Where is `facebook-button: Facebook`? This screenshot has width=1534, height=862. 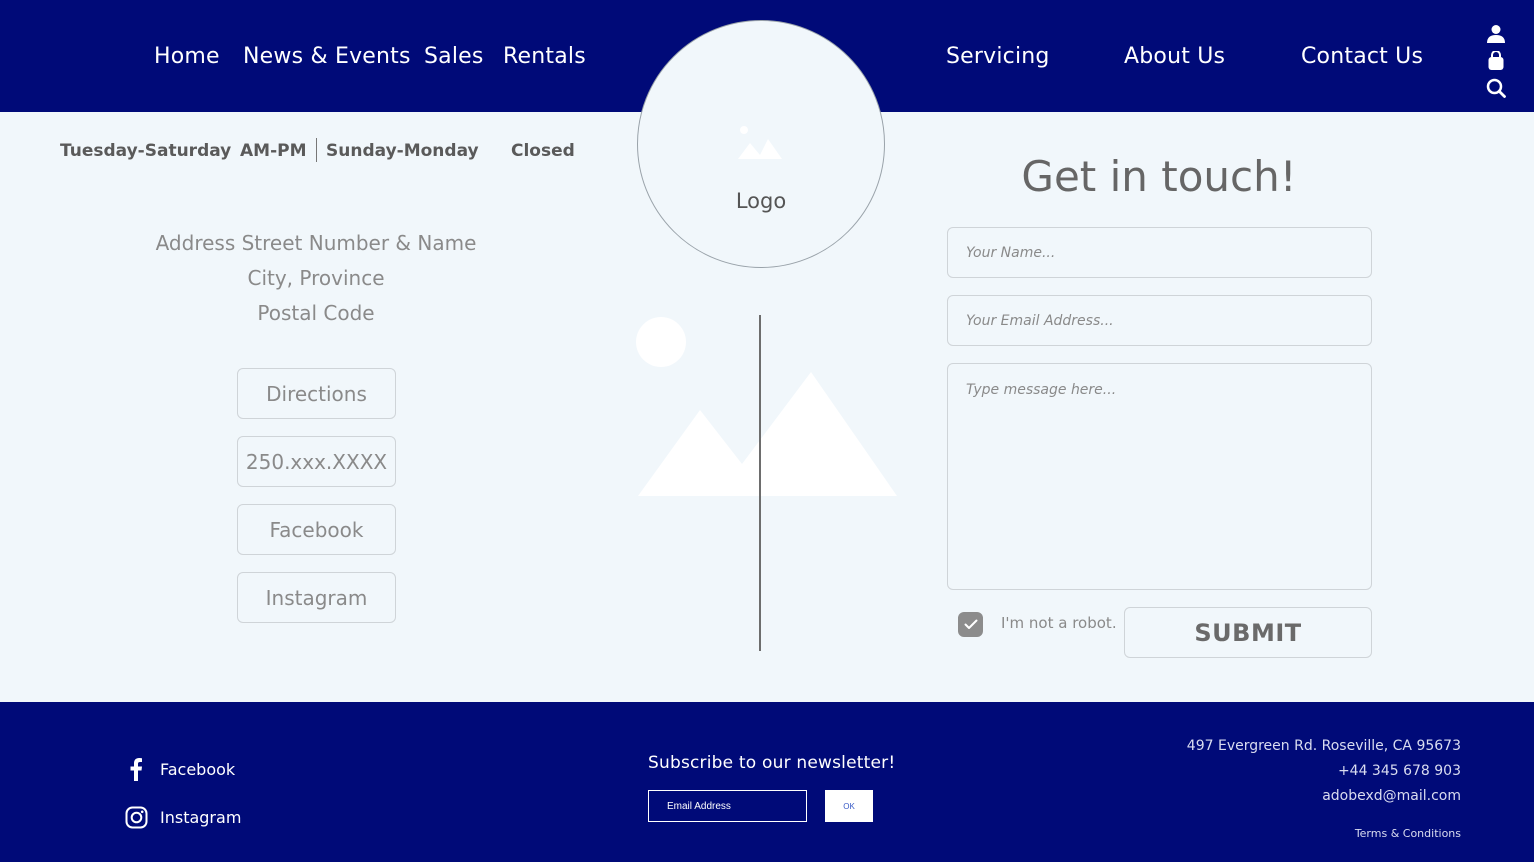
facebook-button: Facebook is located at coordinates (316, 529).